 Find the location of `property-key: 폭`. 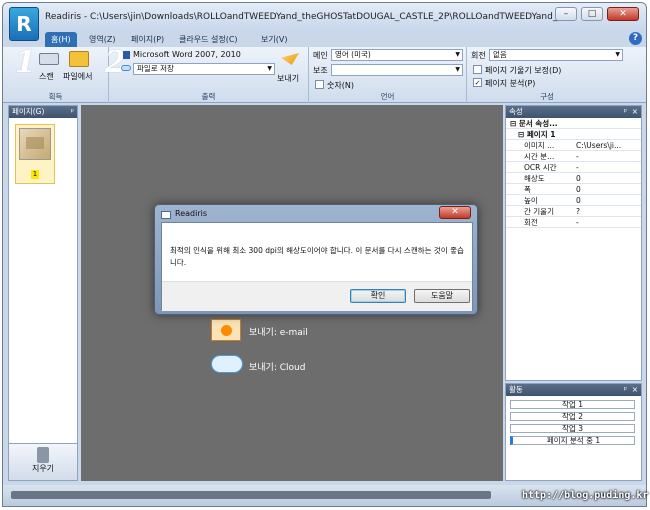

property-key: 폭 is located at coordinates (527, 189).